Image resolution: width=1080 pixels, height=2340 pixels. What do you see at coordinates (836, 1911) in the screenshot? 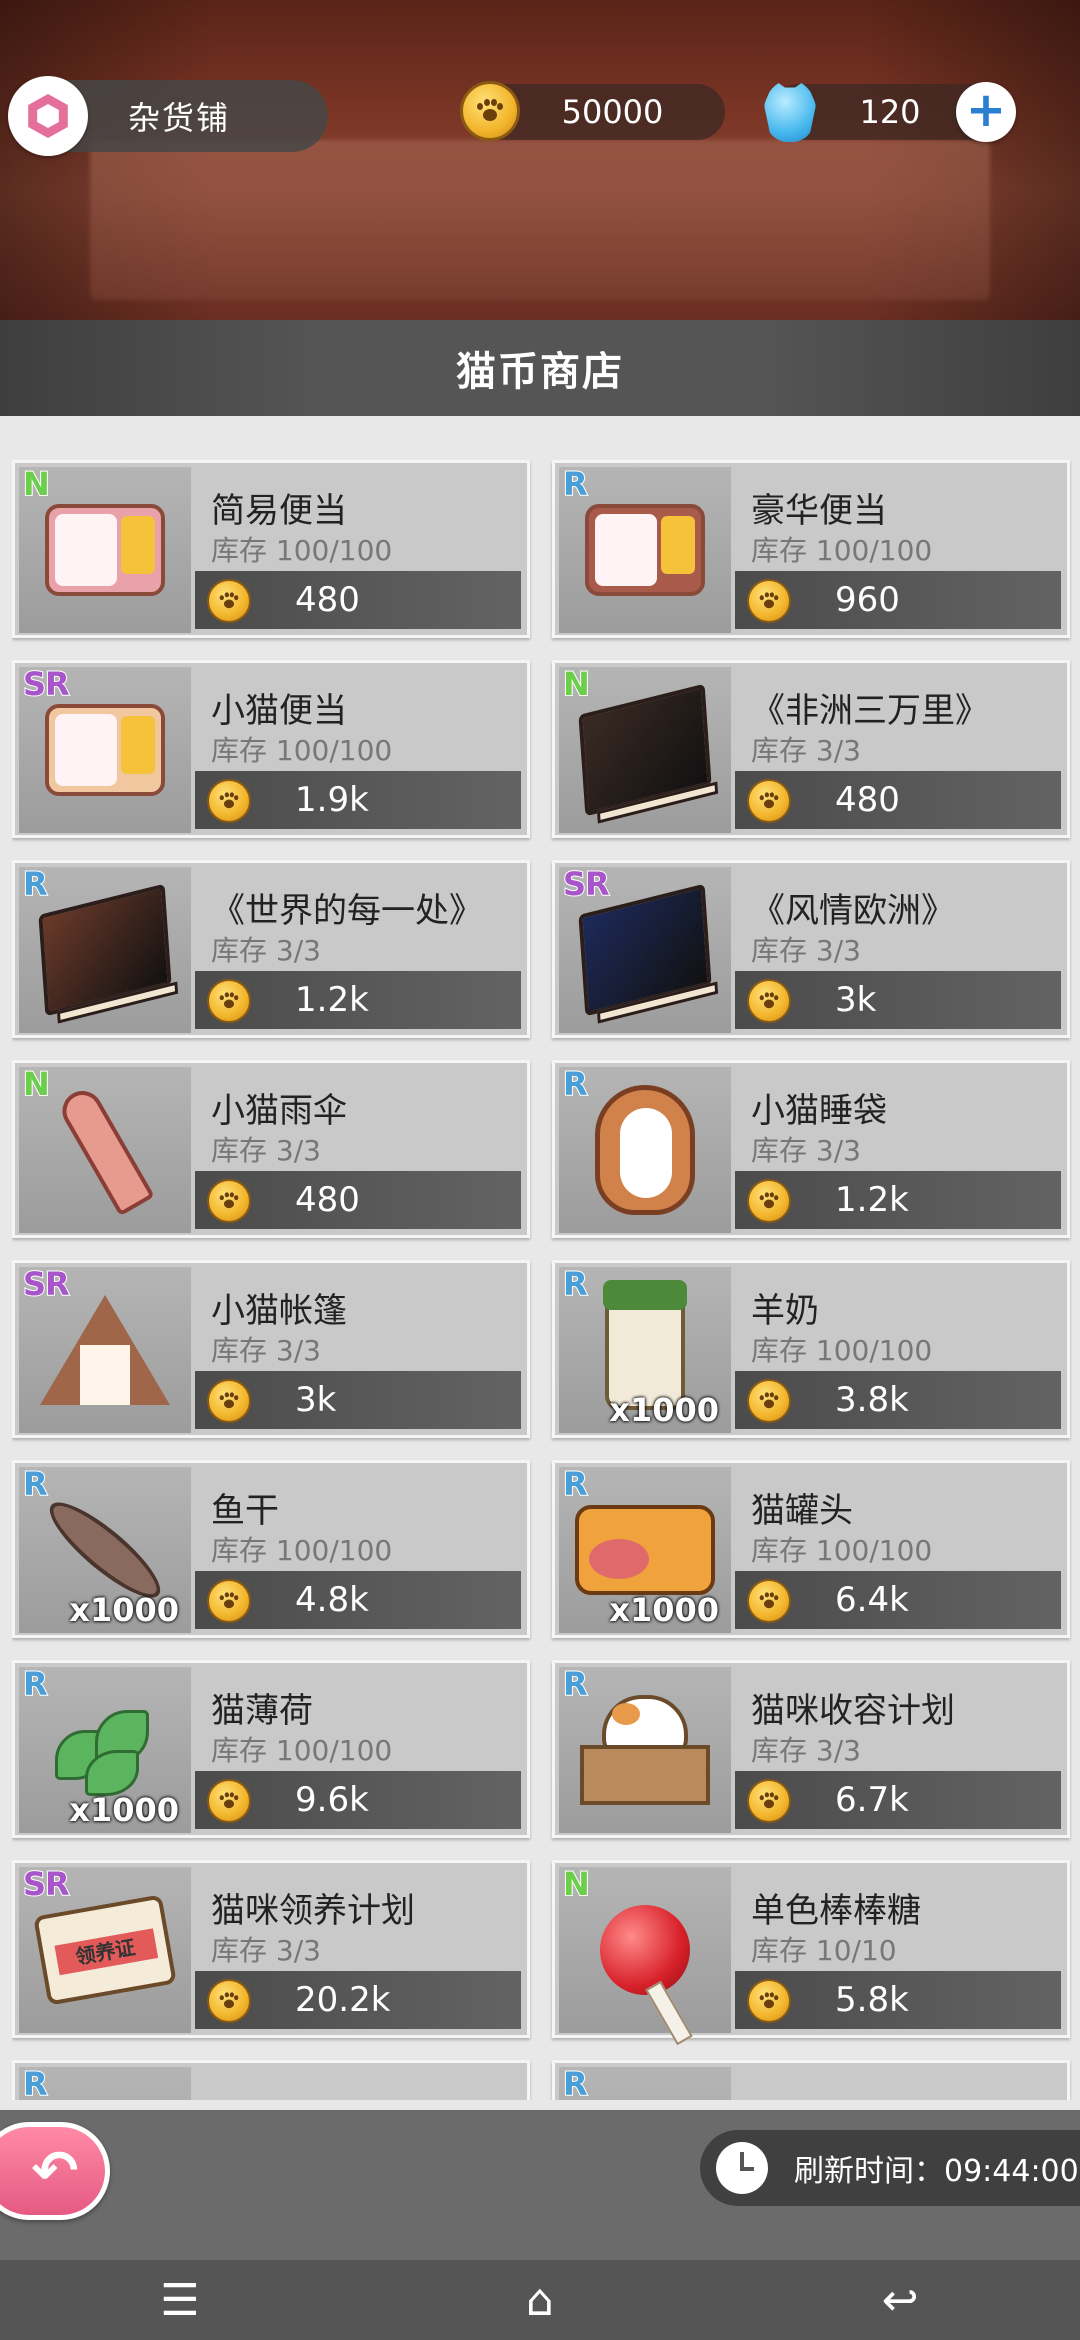
I see `item-name: 单色棒棒糖` at bounding box center [836, 1911].